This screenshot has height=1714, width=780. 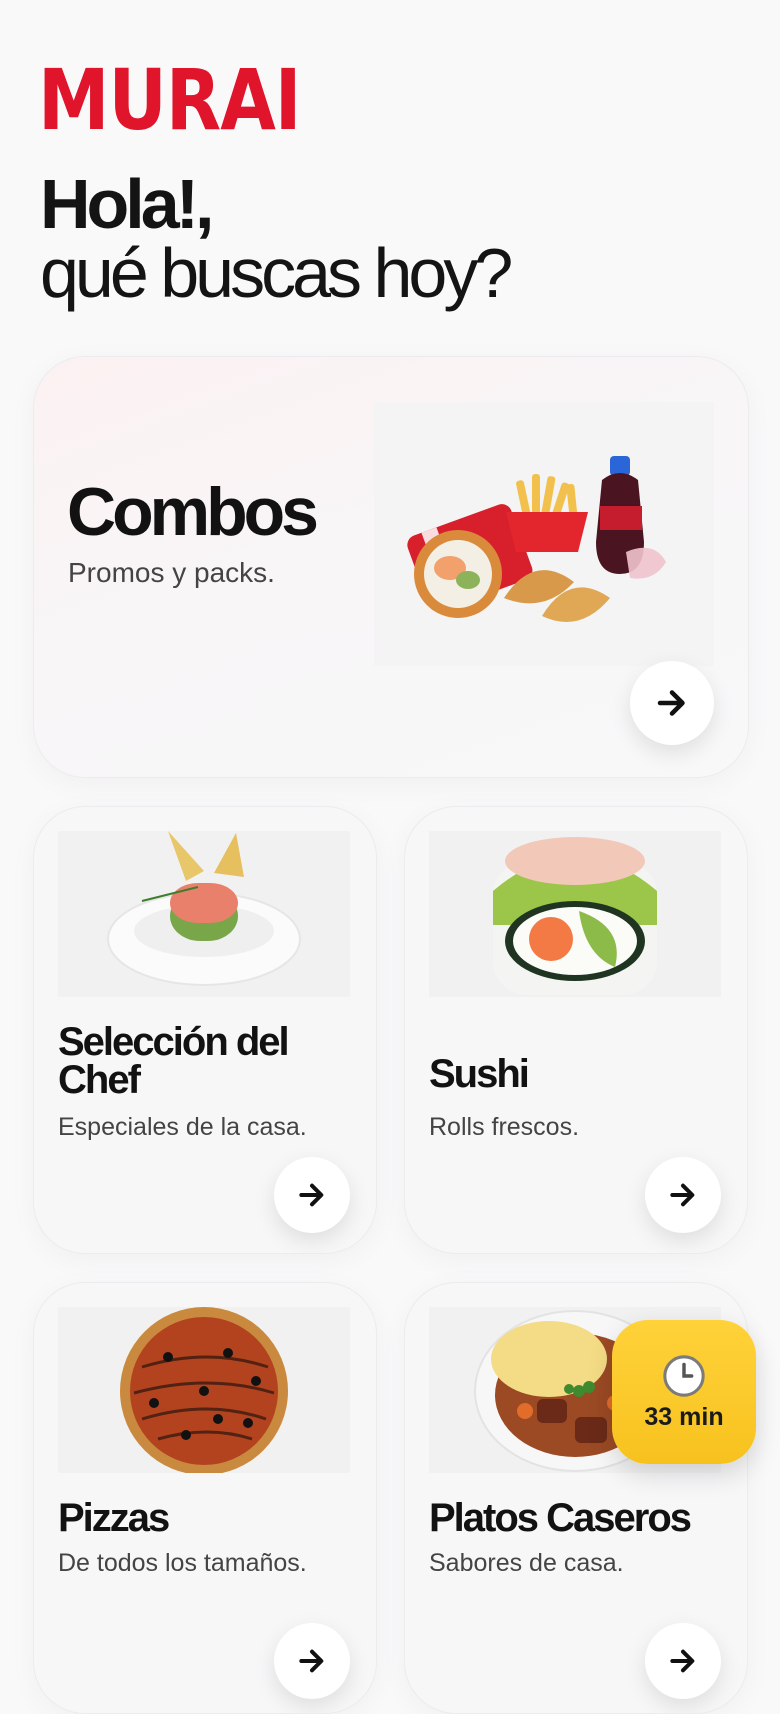 What do you see at coordinates (127, 204) in the screenshot?
I see `greeting-title: Hola!,` at bounding box center [127, 204].